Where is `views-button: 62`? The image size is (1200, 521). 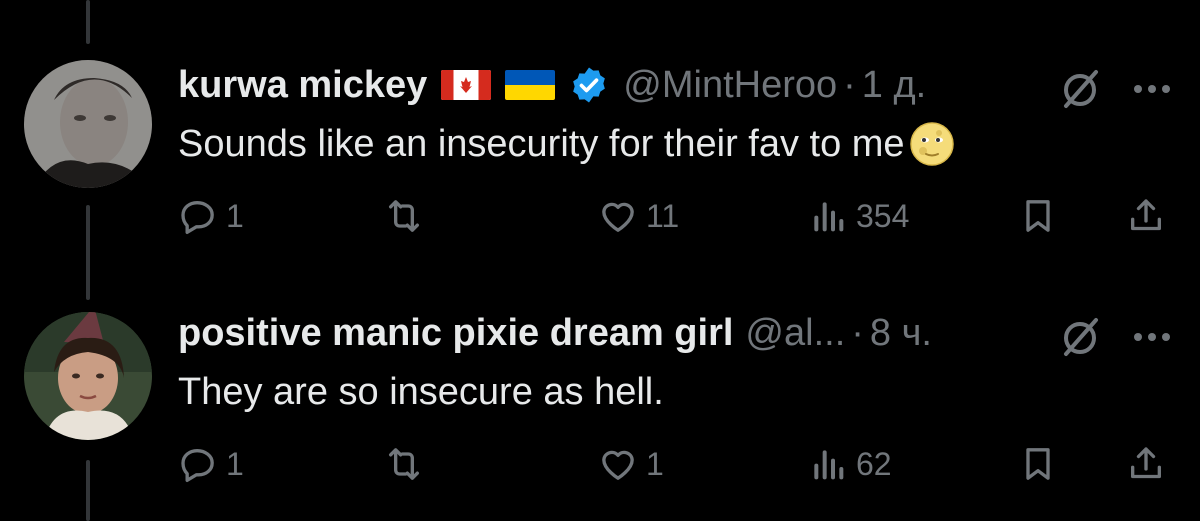 views-button: 62 is located at coordinates (850, 464).